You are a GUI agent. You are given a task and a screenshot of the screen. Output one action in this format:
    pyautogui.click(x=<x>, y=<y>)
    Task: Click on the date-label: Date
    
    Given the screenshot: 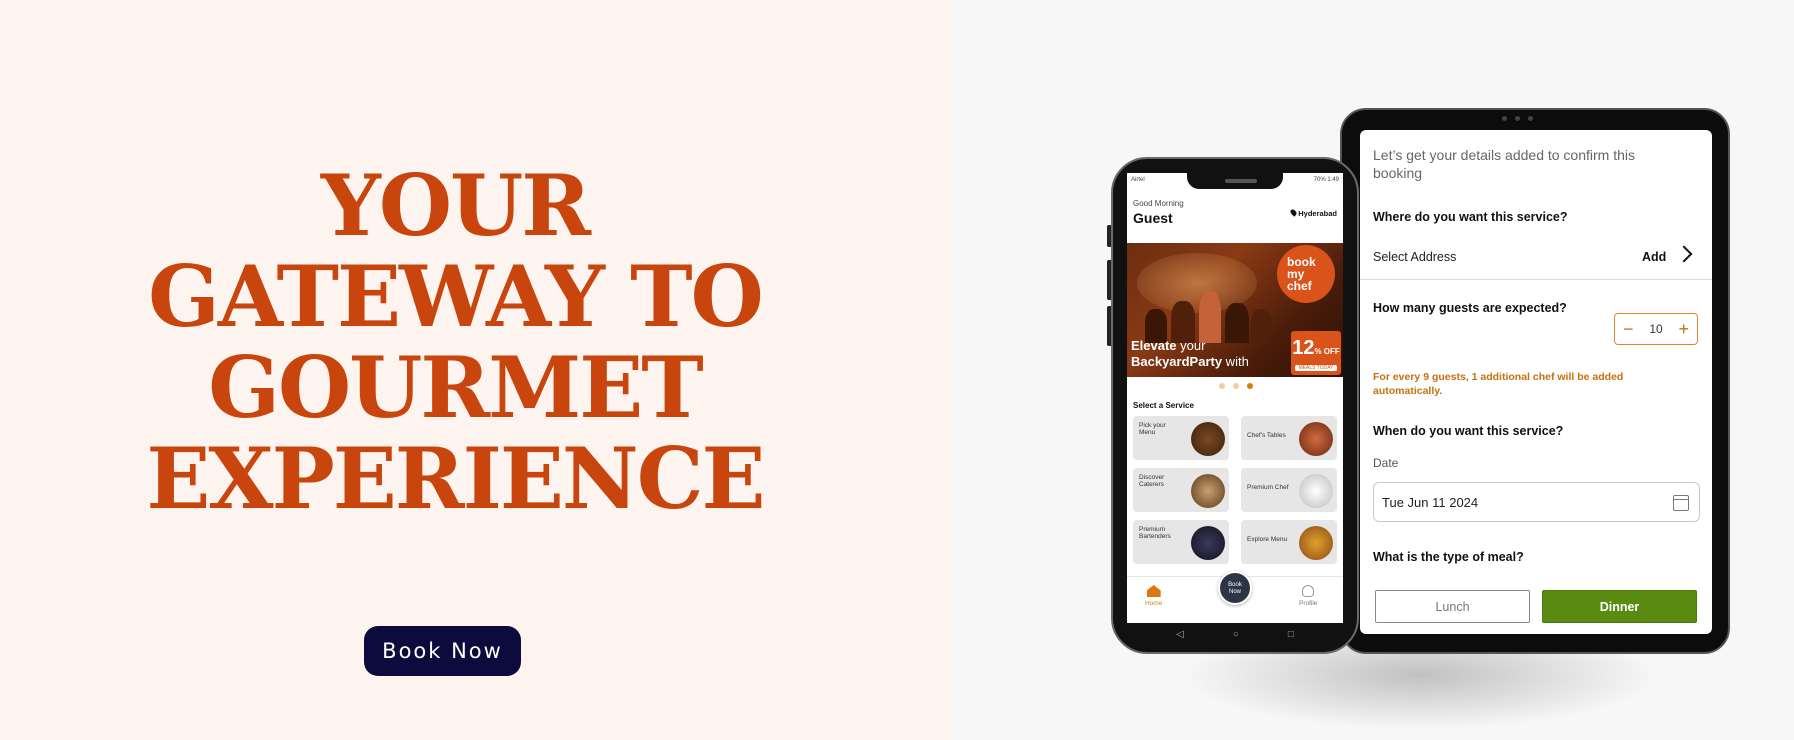 What is the action you would take?
    pyautogui.click(x=1386, y=463)
    